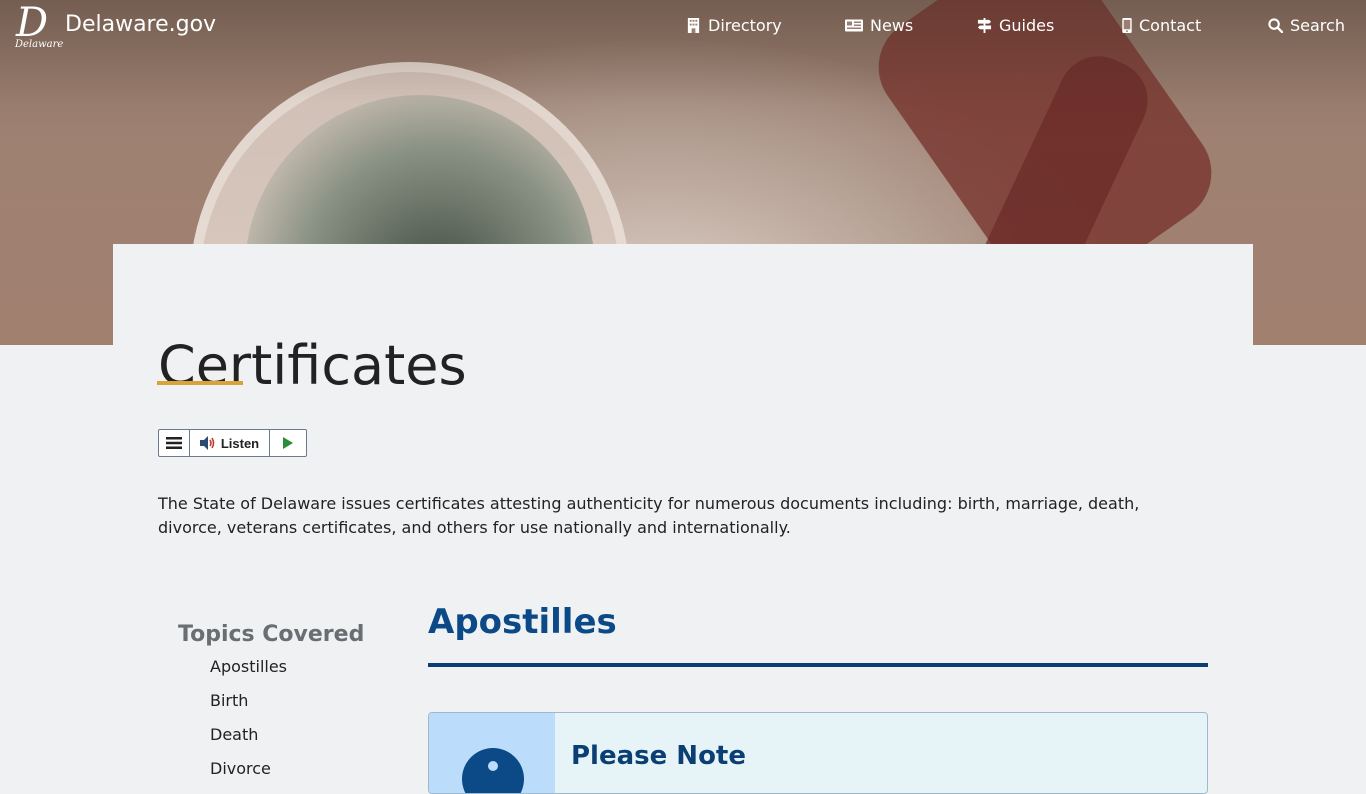  I want to click on building-icon, so click(693, 25).